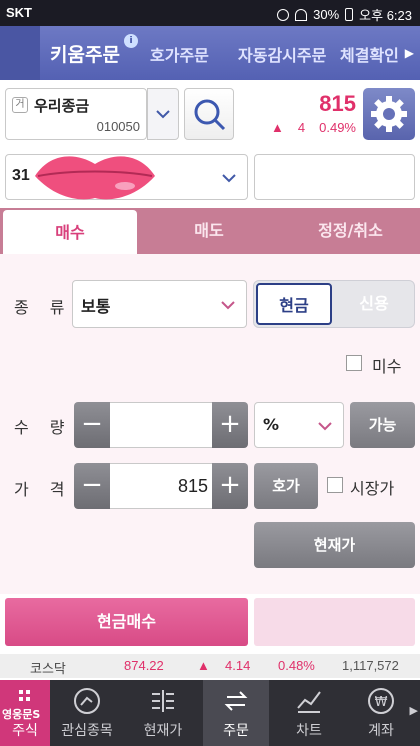 The height and width of the screenshot is (746, 420). Describe the element at coordinates (85, 53) in the screenshot. I see `tab-kiwoom-order: 키움주문` at that location.